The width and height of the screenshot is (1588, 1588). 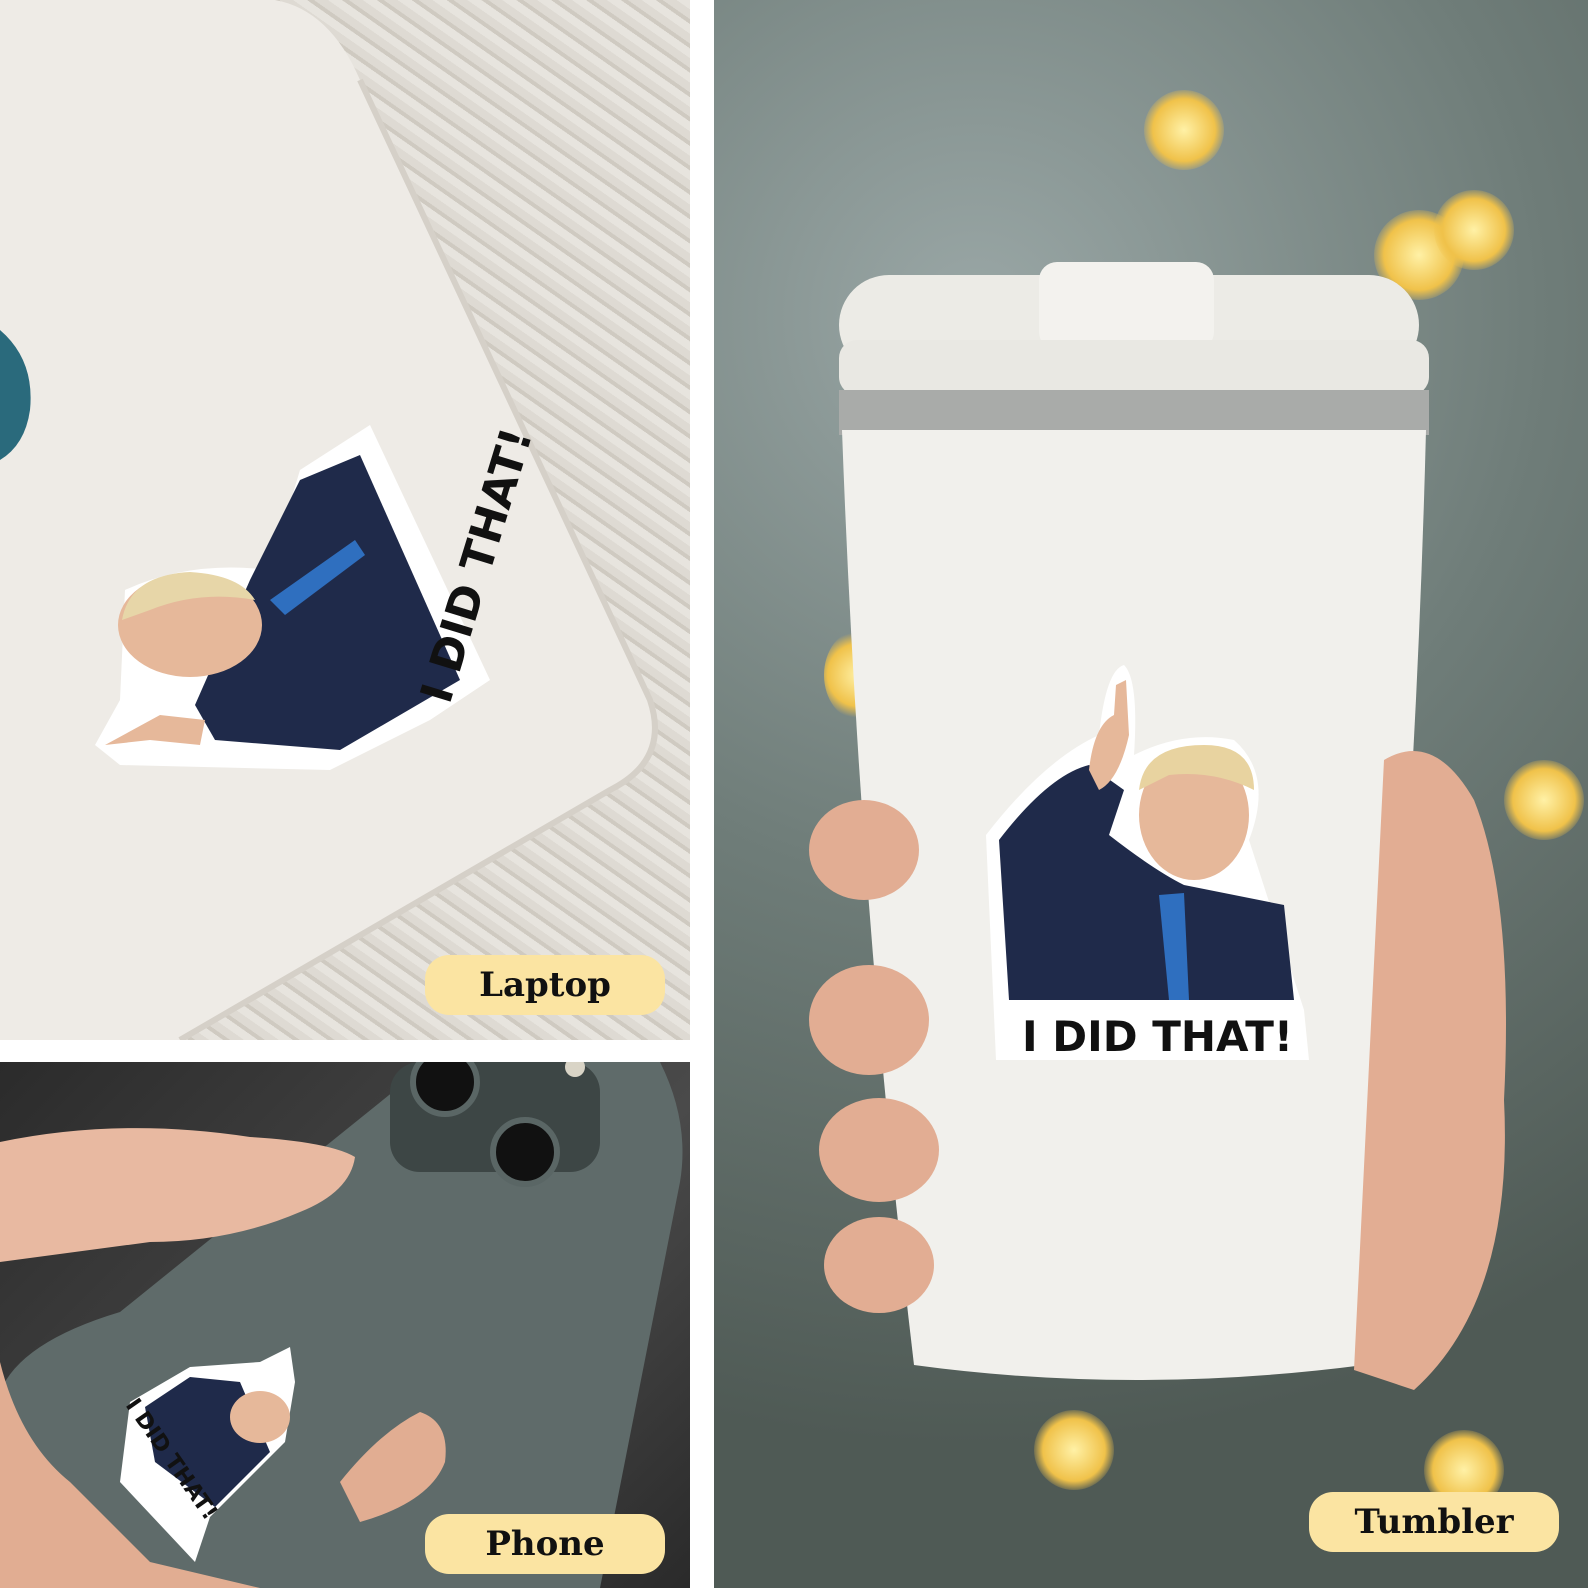 I want to click on tumbler-lid-tab, so click(x=1126, y=306).